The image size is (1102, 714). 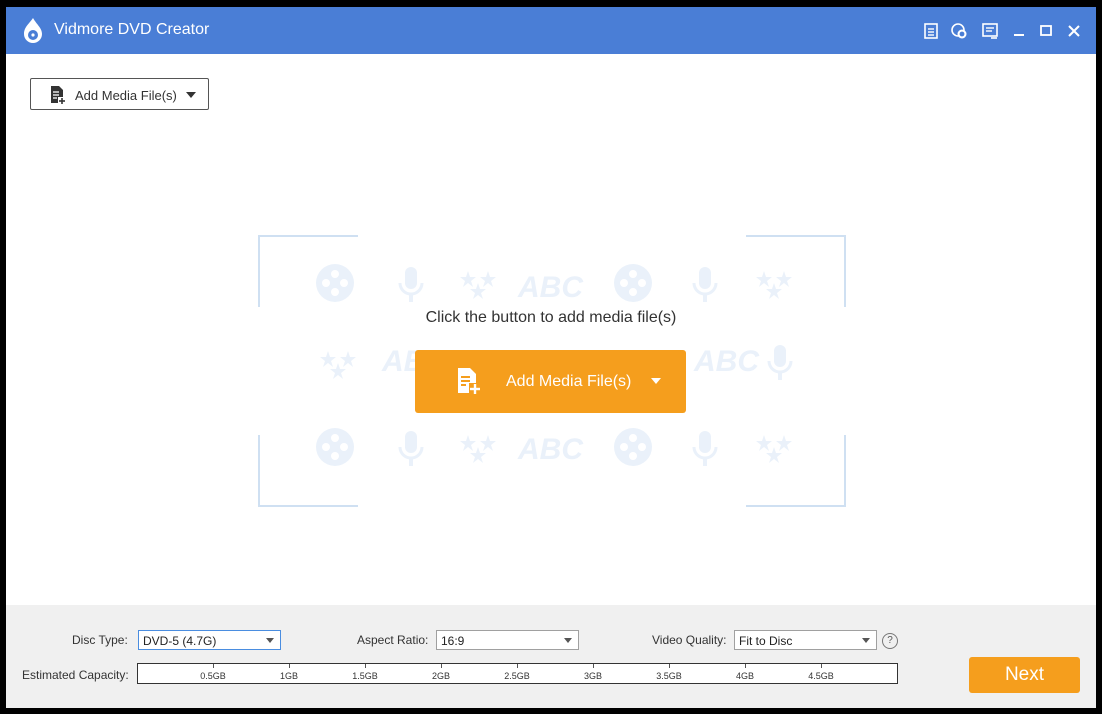 What do you see at coordinates (593, 676) in the screenshot?
I see `capacity-tick-label: 3GB` at bounding box center [593, 676].